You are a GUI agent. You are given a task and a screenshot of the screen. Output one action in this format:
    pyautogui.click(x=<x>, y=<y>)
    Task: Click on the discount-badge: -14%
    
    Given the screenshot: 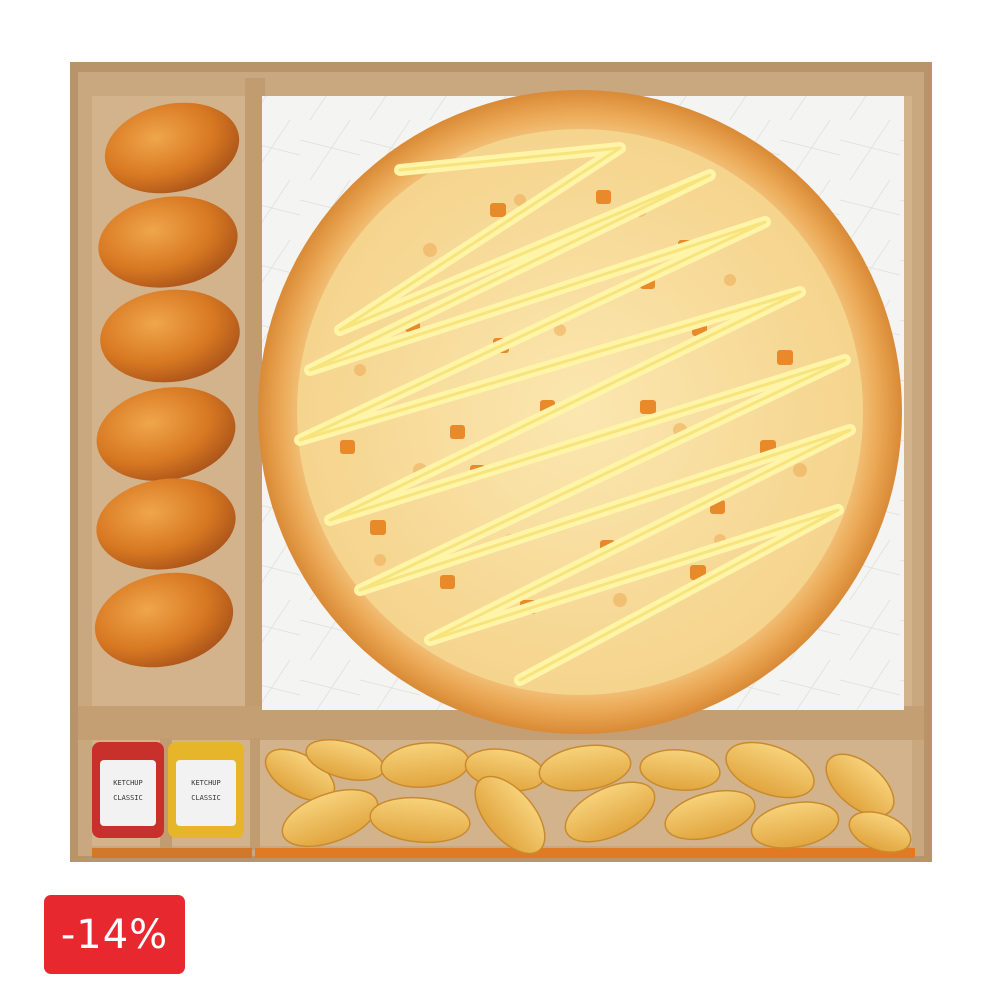 What is the action you would take?
    pyautogui.click(x=114, y=934)
    